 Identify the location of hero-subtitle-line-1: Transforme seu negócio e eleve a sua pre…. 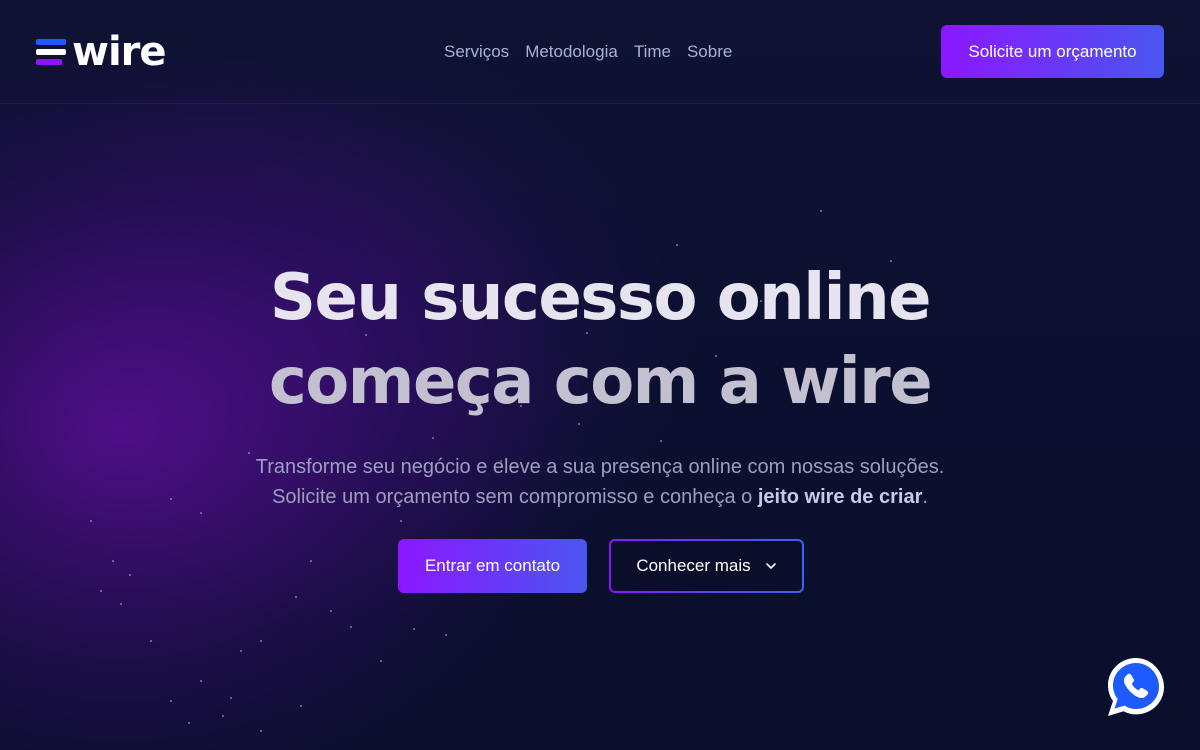
(600, 467).